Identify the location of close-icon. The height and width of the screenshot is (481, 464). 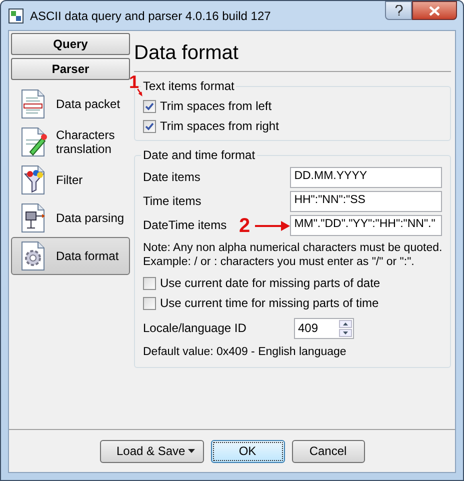
(434, 11).